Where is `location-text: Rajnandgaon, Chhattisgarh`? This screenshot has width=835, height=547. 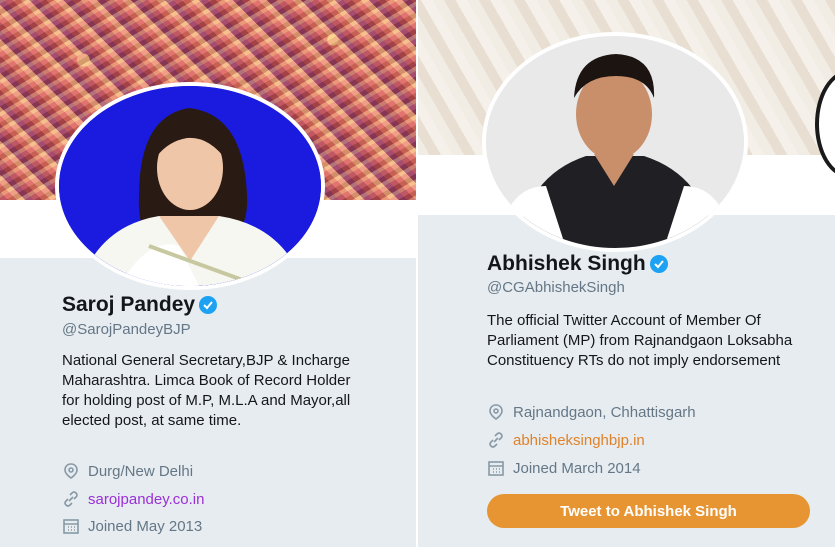 location-text: Rajnandgaon, Chhattisgarh is located at coordinates (604, 412).